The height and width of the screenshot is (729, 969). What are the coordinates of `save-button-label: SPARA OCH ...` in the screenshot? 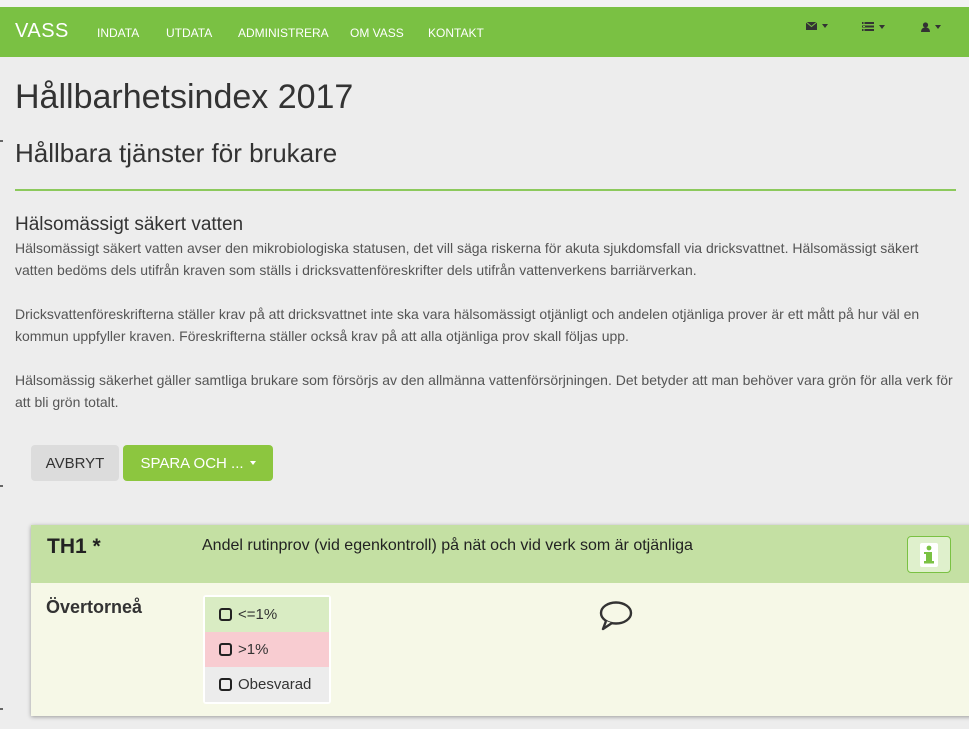 It's located at (192, 463).